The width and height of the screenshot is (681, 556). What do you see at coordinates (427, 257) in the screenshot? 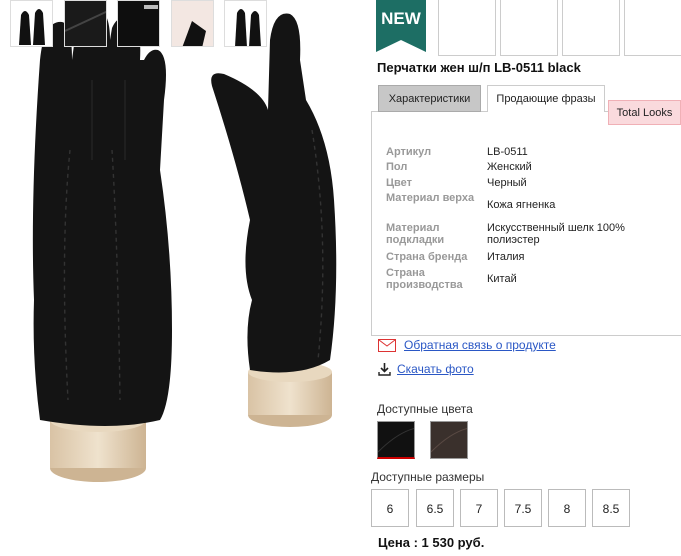
I see `spec-key-brand-country: Страна бренда` at bounding box center [427, 257].